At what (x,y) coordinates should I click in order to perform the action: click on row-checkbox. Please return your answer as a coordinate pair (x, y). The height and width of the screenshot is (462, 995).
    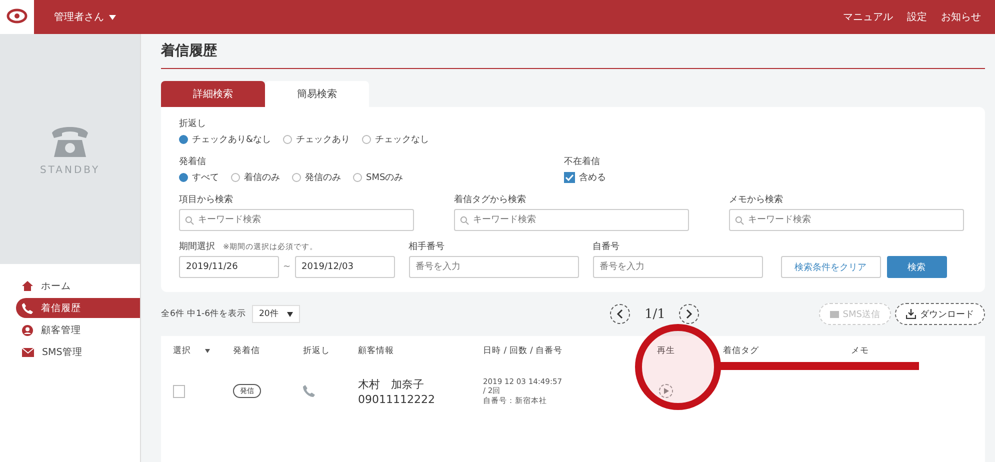
    Looking at the image, I should click on (179, 391).